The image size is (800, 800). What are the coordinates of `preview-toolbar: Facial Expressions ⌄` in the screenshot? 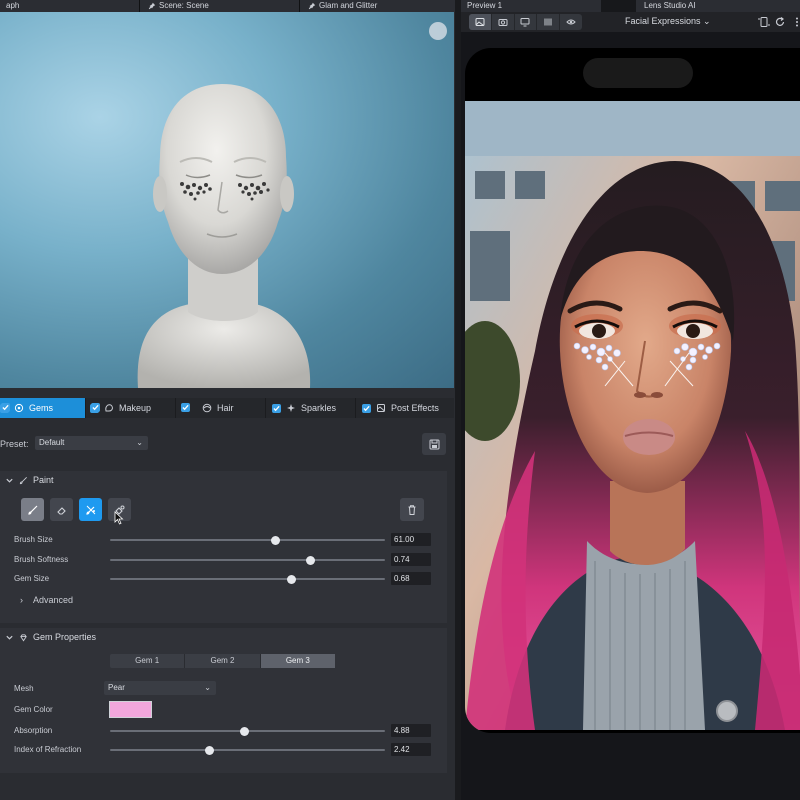 It's located at (630, 22).